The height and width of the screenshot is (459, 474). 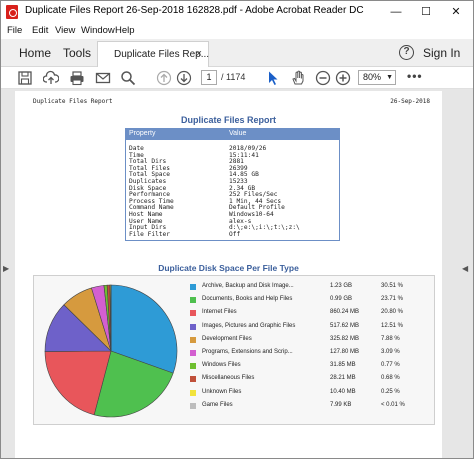 I want to click on legend-percent: 12.51 %, so click(x=392, y=325).